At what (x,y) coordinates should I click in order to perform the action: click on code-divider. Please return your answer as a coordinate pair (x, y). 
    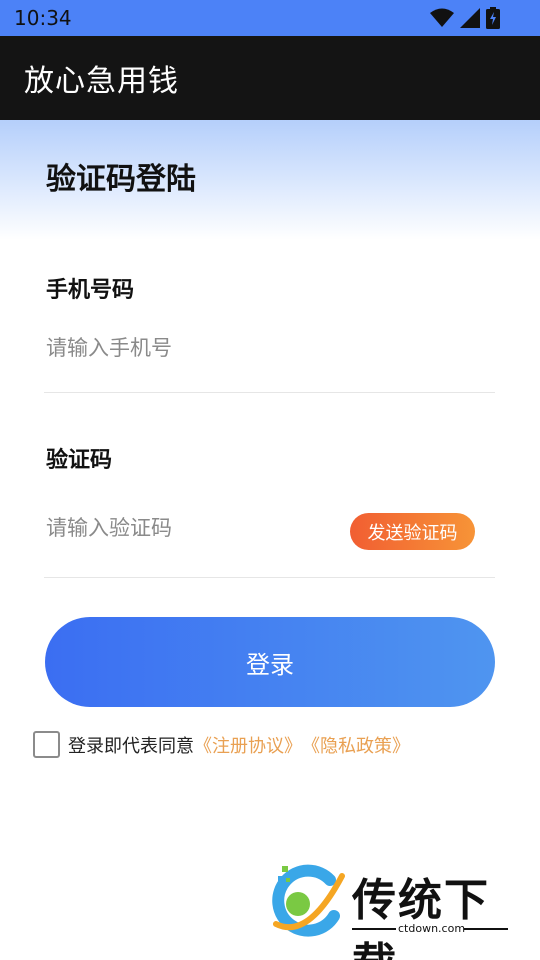
    Looking at the image, I should click on (269, 577).